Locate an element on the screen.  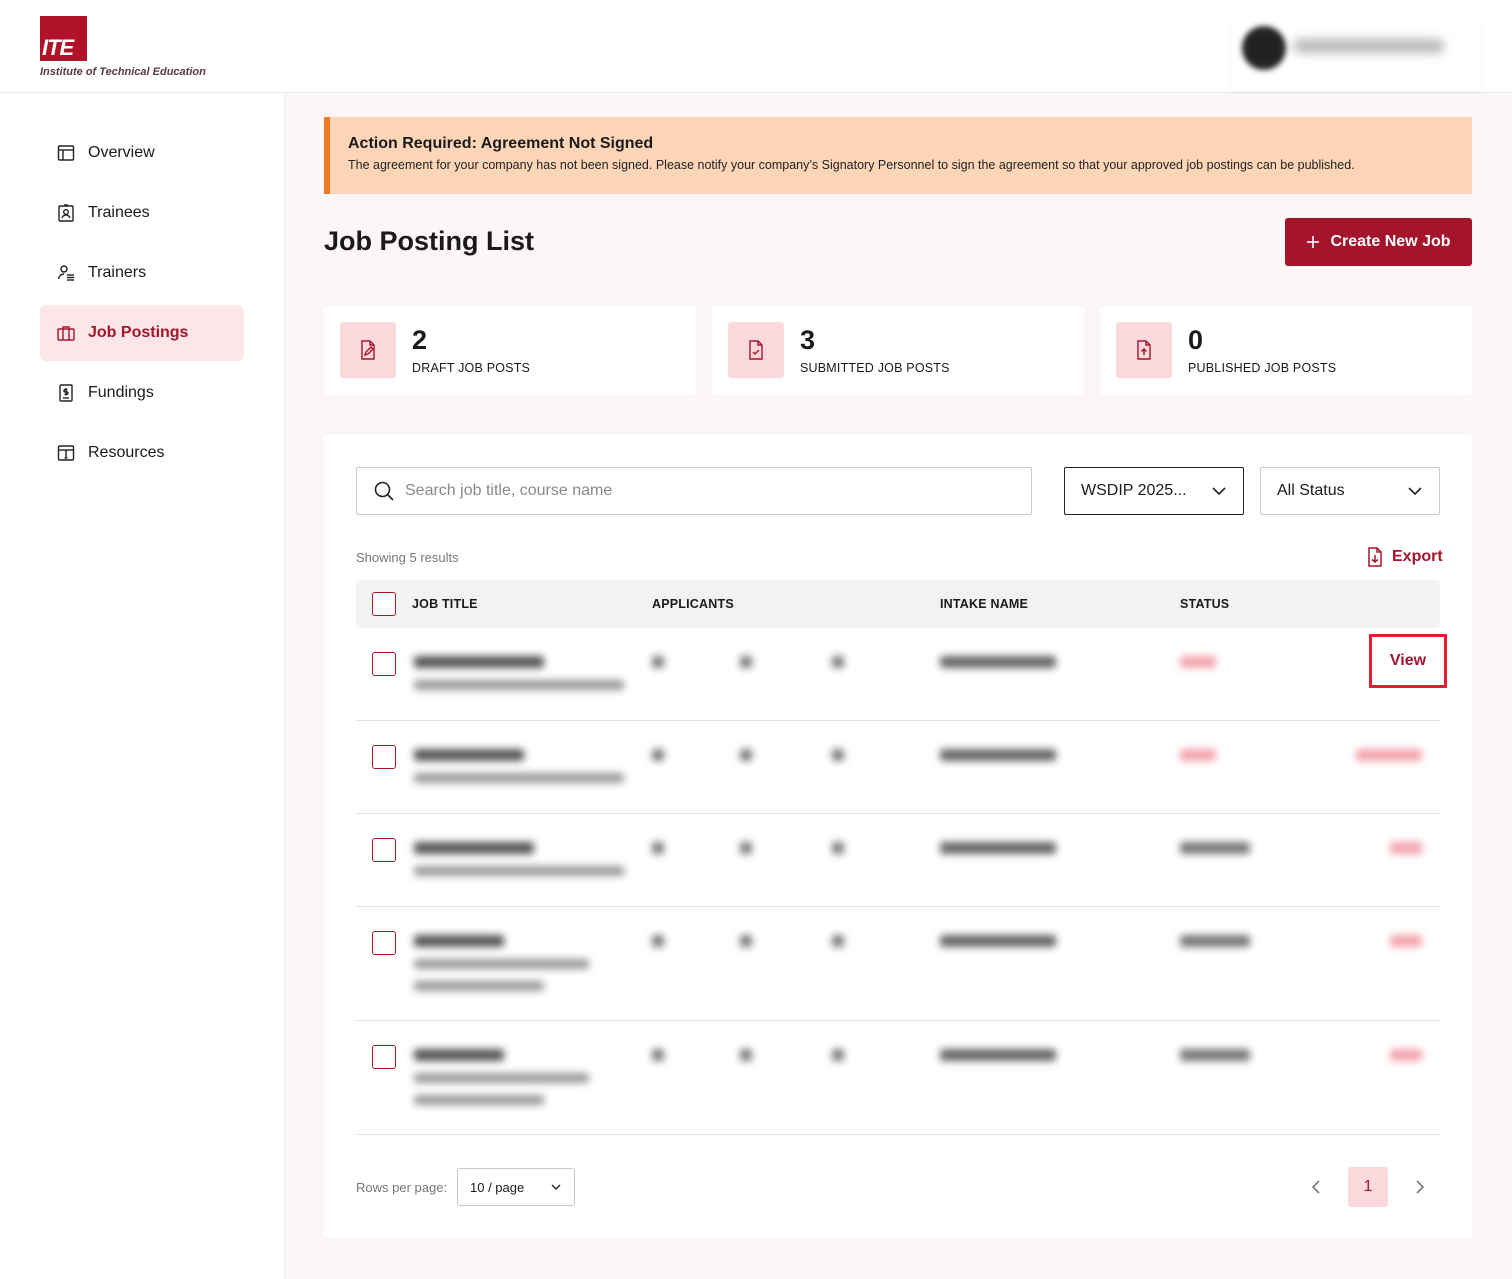
chevron-right-icon is located at coordinates (1420, 1187).